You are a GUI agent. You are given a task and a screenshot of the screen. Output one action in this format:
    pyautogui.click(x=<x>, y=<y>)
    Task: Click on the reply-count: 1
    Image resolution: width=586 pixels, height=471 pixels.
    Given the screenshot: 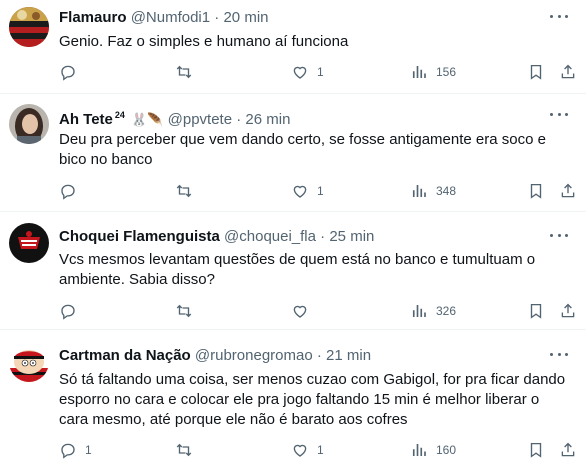 What is the action you would take?
    pyautogui.click(x=88, y=450)
    